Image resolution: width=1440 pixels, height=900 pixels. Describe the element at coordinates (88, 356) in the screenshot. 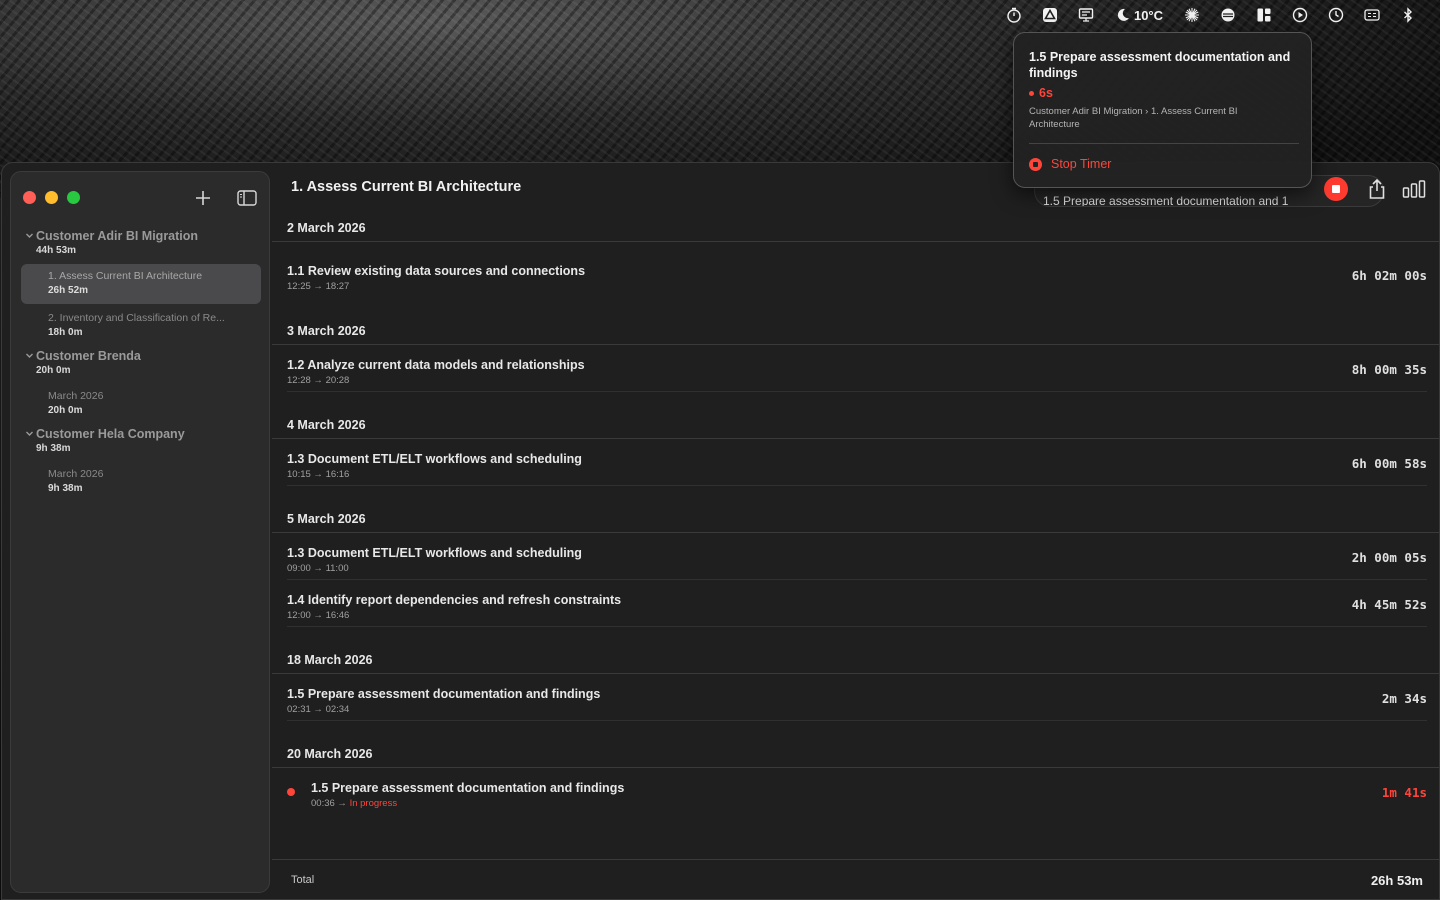

I see `group-title: Customer Brenda` at that location.